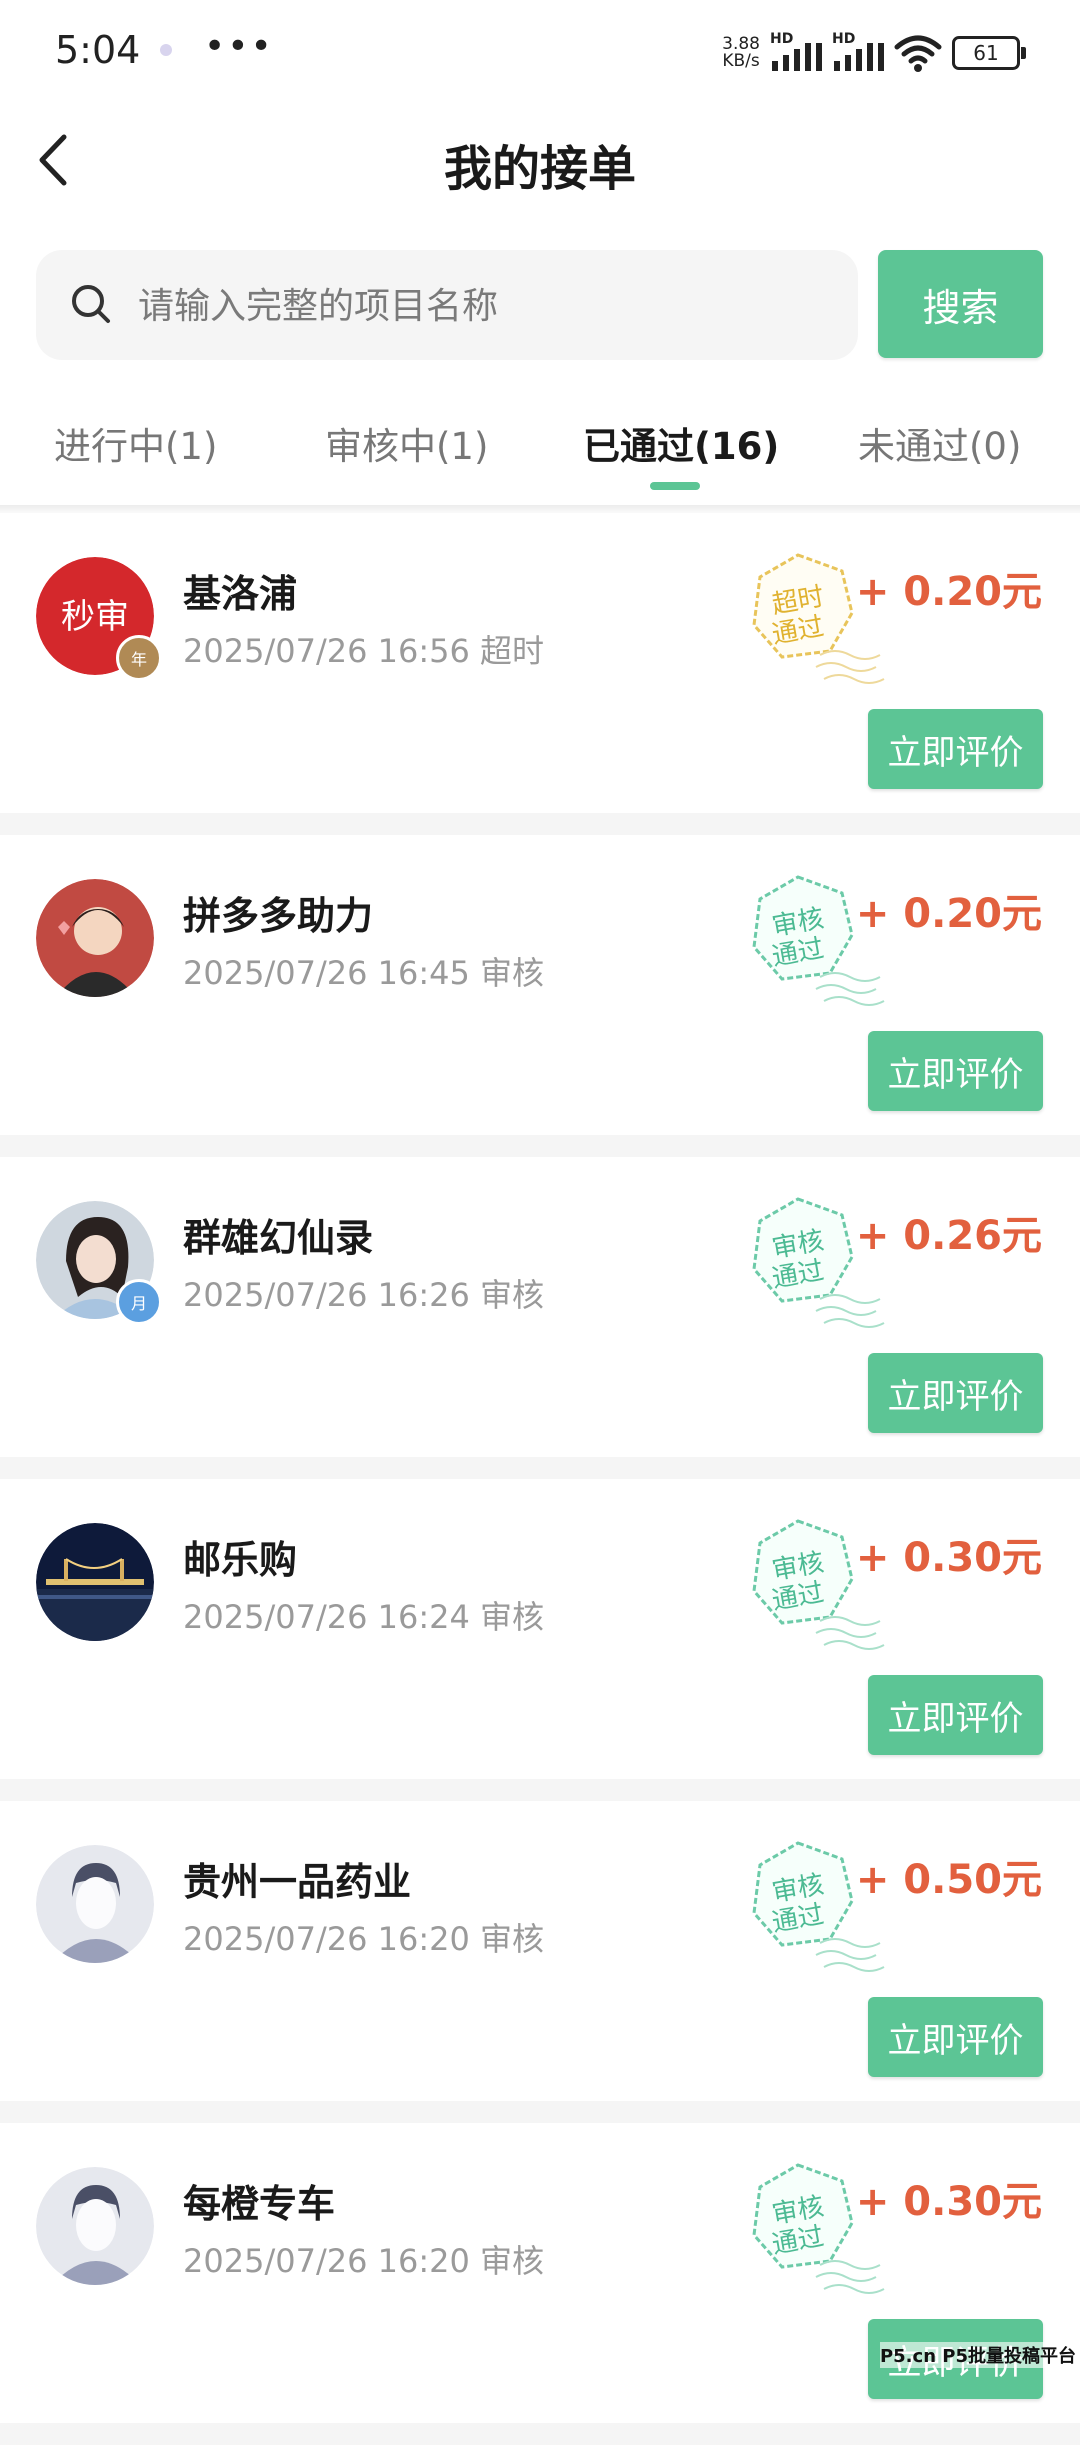 Image resolution: width=1080 pixels, height=2445 pixels. I want to click on more-notifications-icon: •••, so click(239, 46).